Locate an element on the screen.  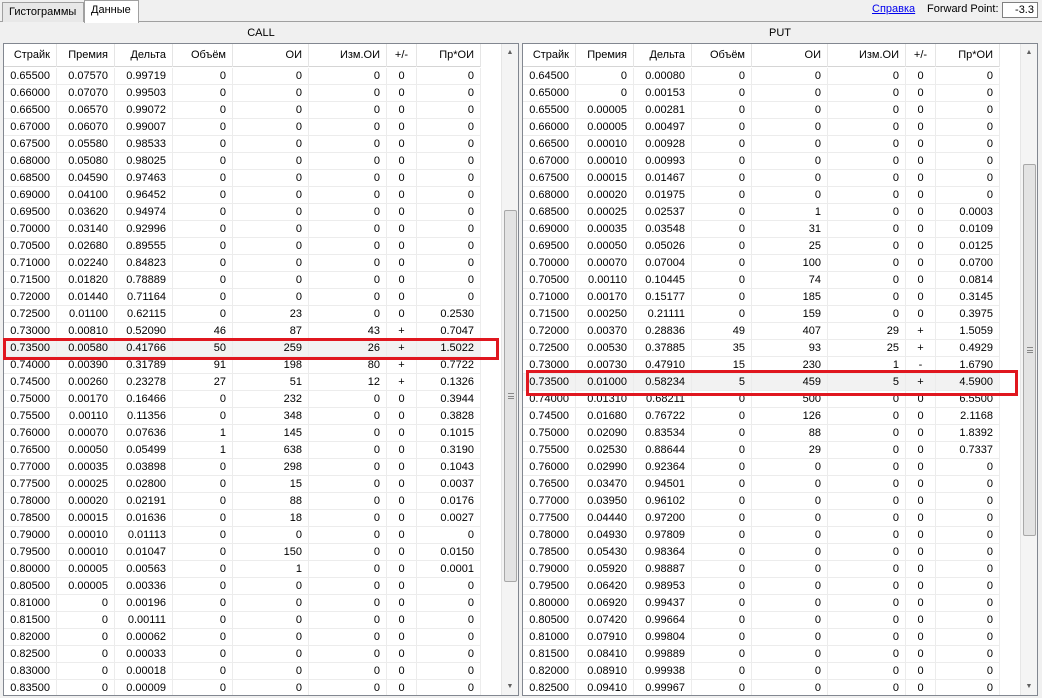
table-row: 0.68500 0.04590 0.97463 0 0 0 0 0 is located at coordinates (242, 178).